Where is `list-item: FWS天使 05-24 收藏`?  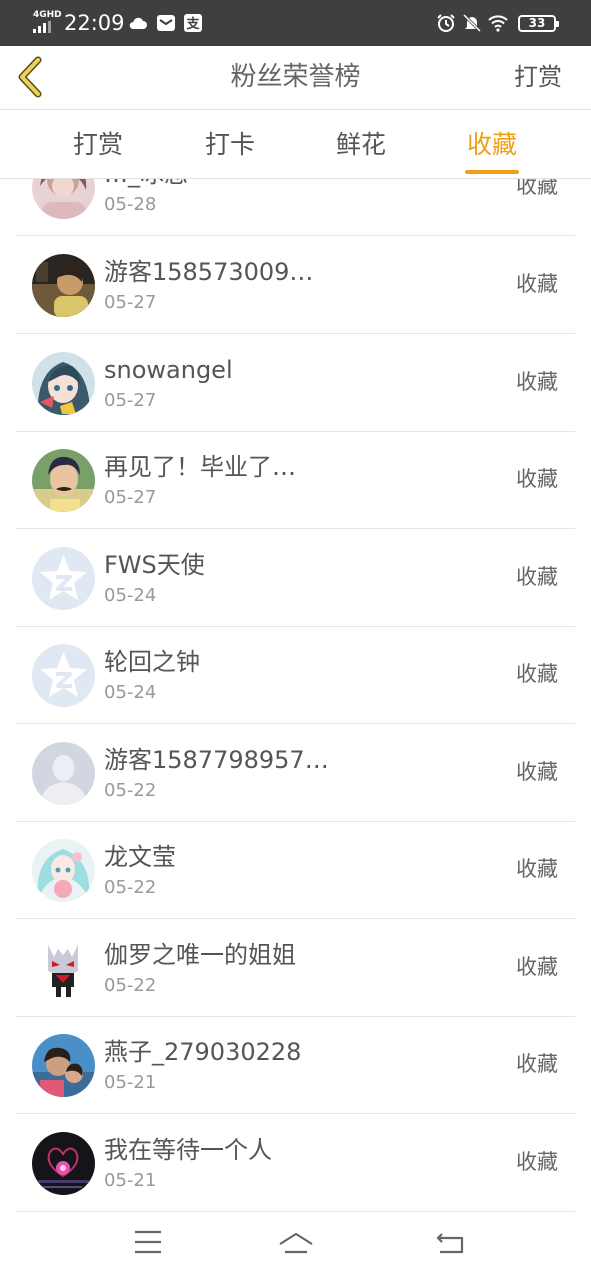
list-item: FWS天使 05-24 收藏 is located at coordinates (295, 578).